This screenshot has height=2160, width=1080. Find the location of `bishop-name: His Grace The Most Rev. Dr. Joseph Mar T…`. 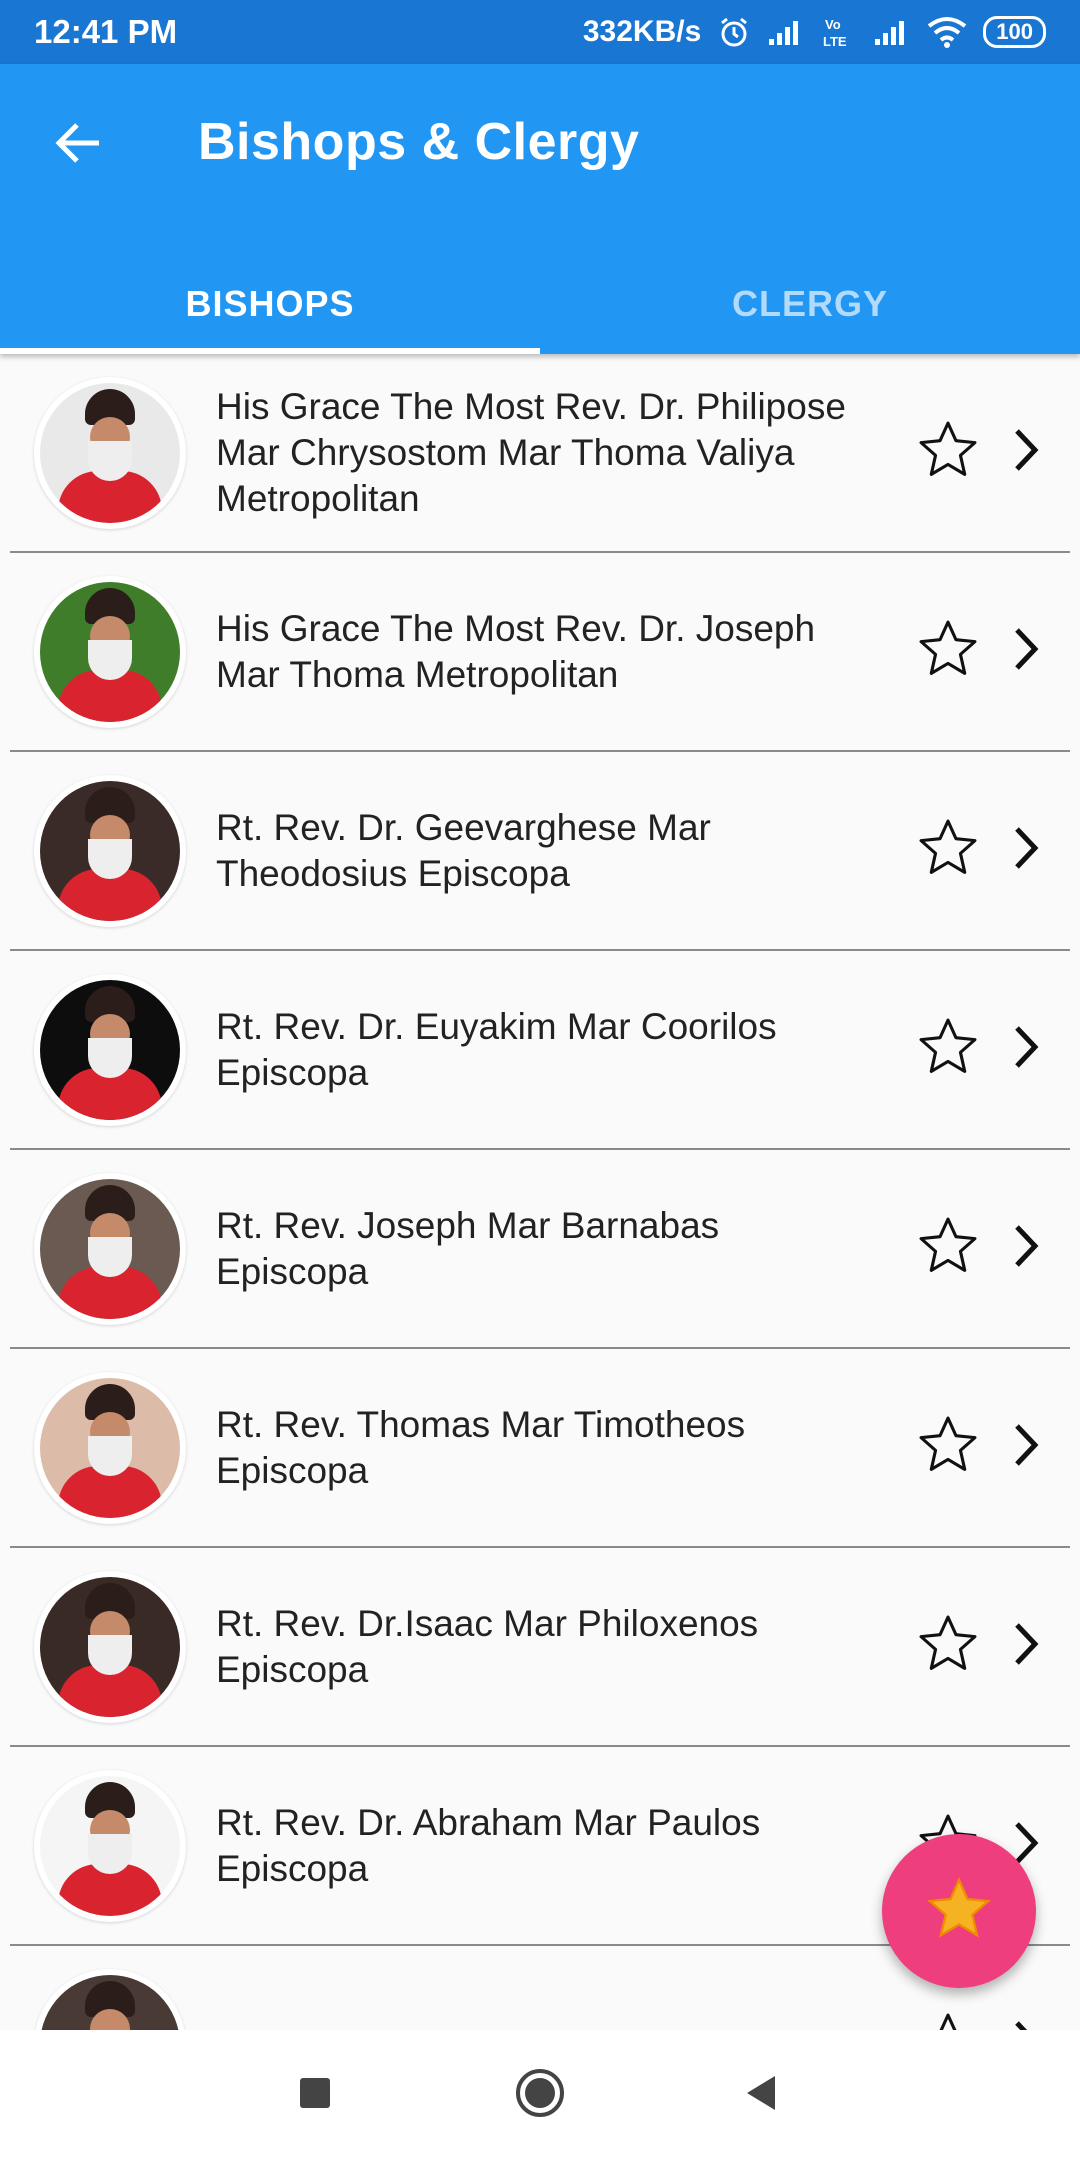

bishop-name: His Grace The Most Rev. Dr. Joseph Mar T… is located at coordinates (516, 651).